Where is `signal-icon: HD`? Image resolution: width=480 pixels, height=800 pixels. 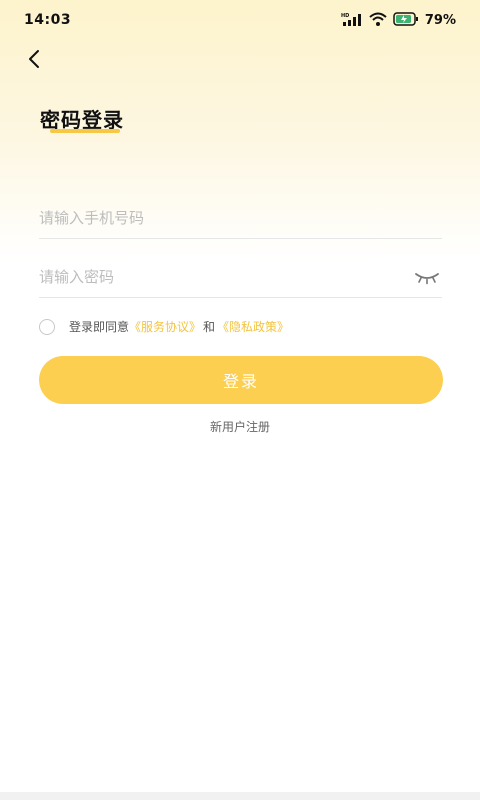
signal-icon: HD is located at coordinates (352, 20).